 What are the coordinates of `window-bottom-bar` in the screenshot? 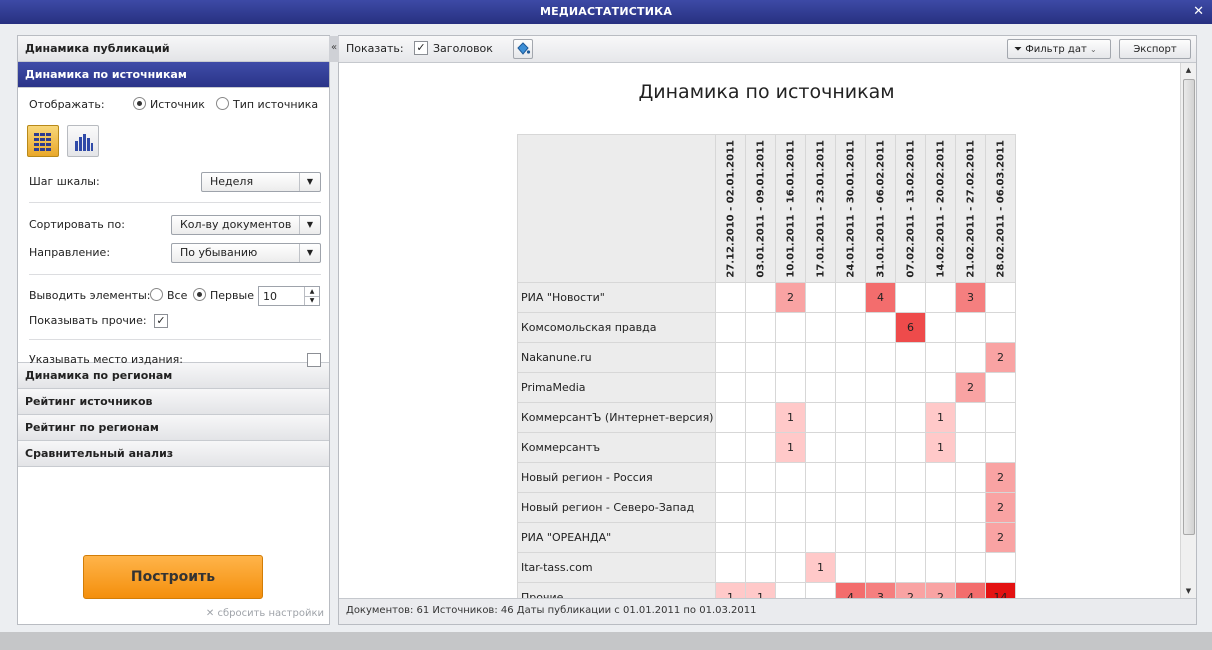 It's located at (606, 641).